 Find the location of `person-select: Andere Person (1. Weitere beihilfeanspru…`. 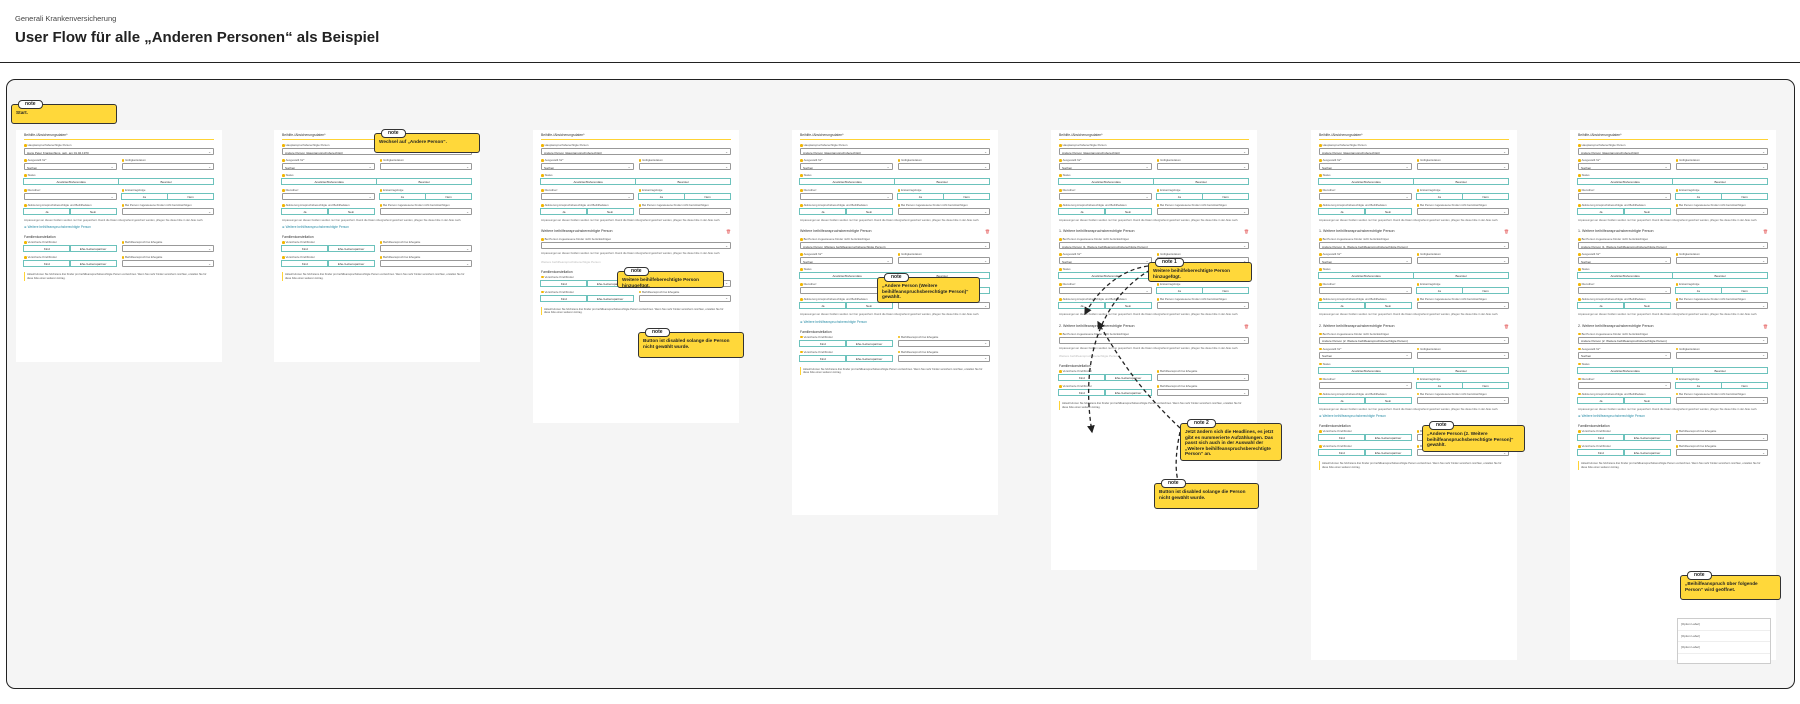

person-select: Andere Person (1. Weitere beihilfeanspru… is located at coordinates (1673, 246).